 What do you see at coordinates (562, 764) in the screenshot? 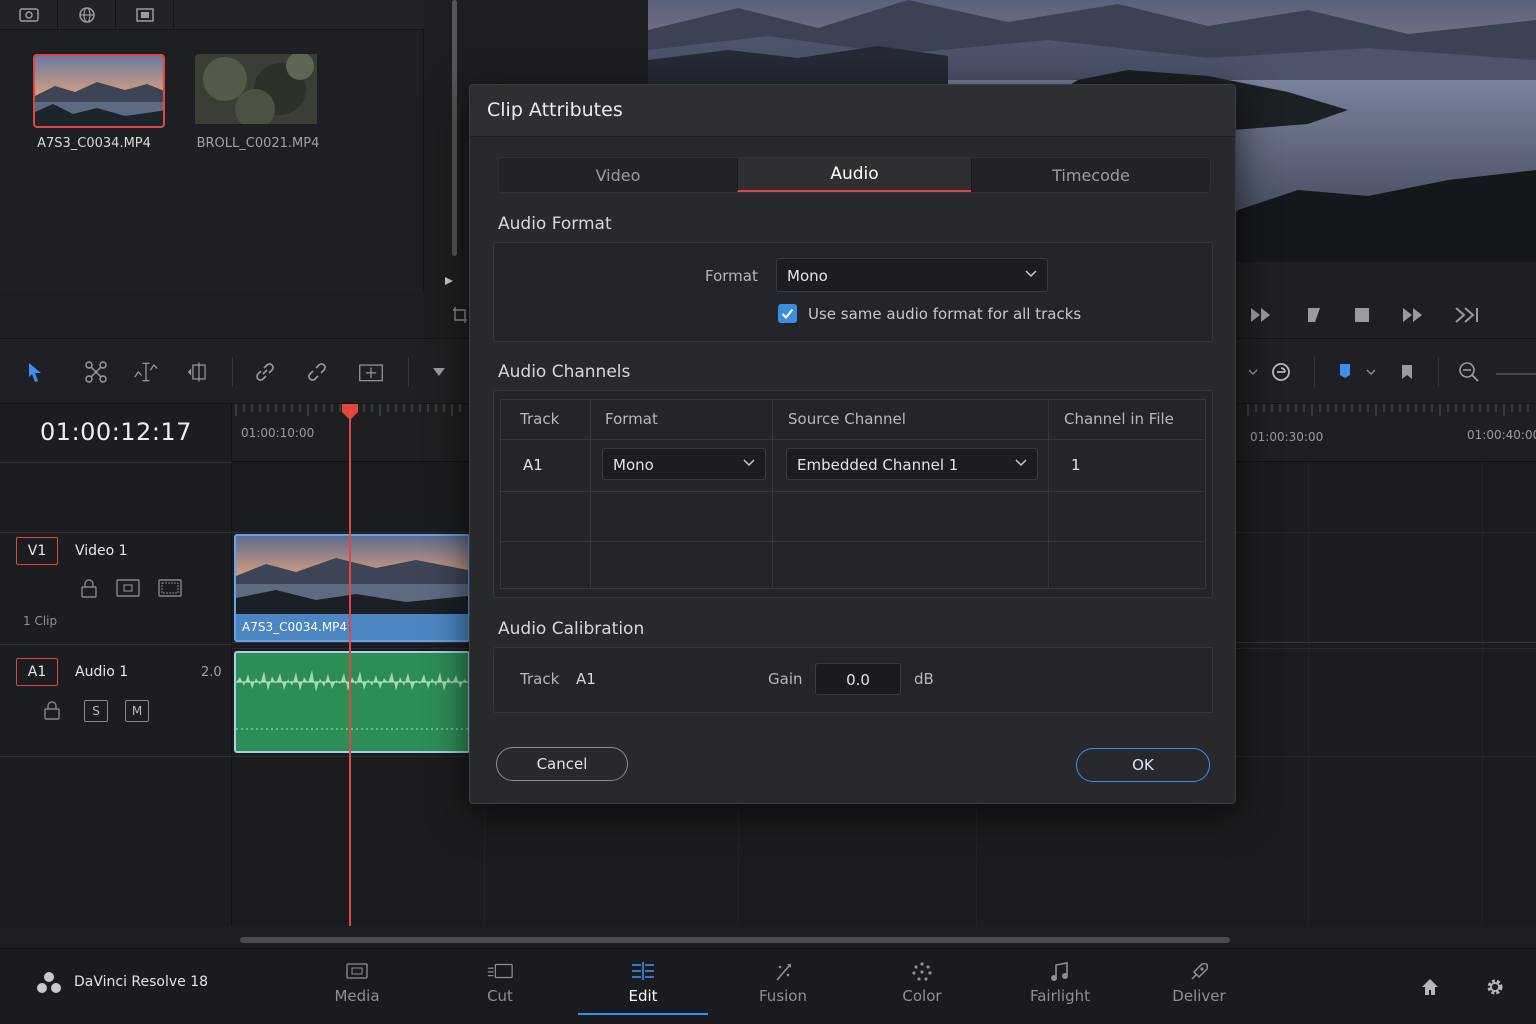
I see `cancel-button: Cancel` at bounding box center [562, 764].